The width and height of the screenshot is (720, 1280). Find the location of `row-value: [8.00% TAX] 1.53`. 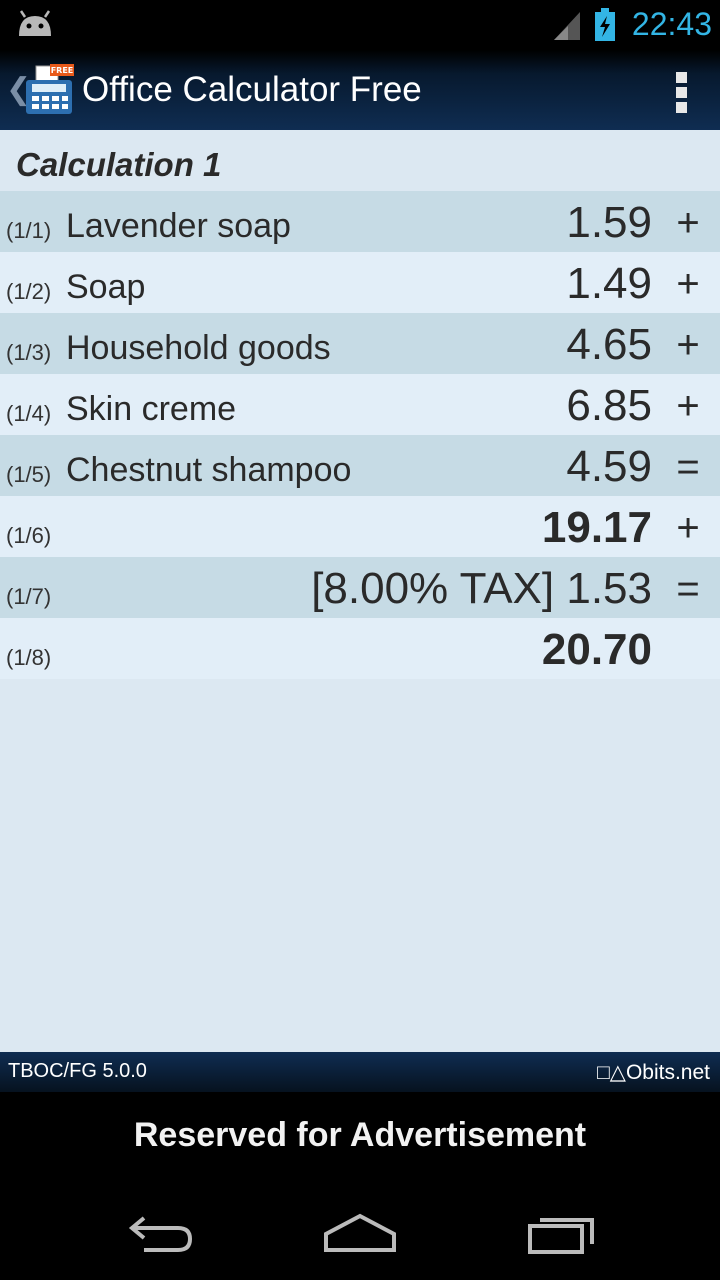

row-value: [8.00% TAX] 1.53 is located at coordinates (481, 588).